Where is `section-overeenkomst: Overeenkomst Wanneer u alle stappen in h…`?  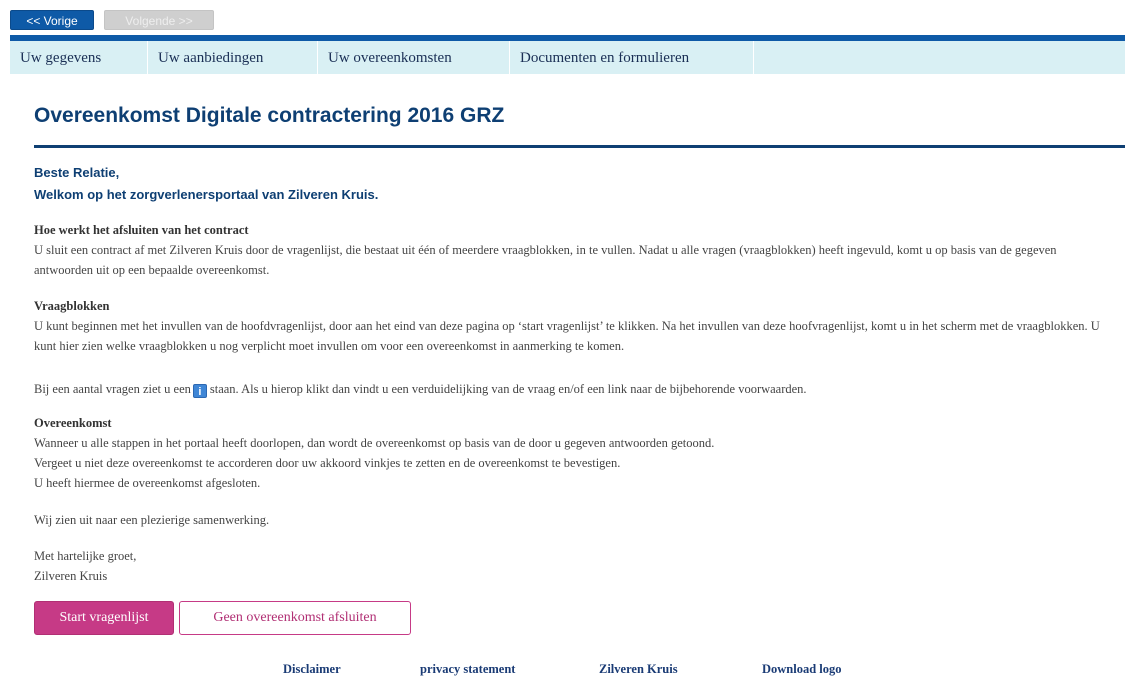
section-overeenkomst: Overeenkomst Wanneer u alle stappen in h… is located at coordinates (574, 453).